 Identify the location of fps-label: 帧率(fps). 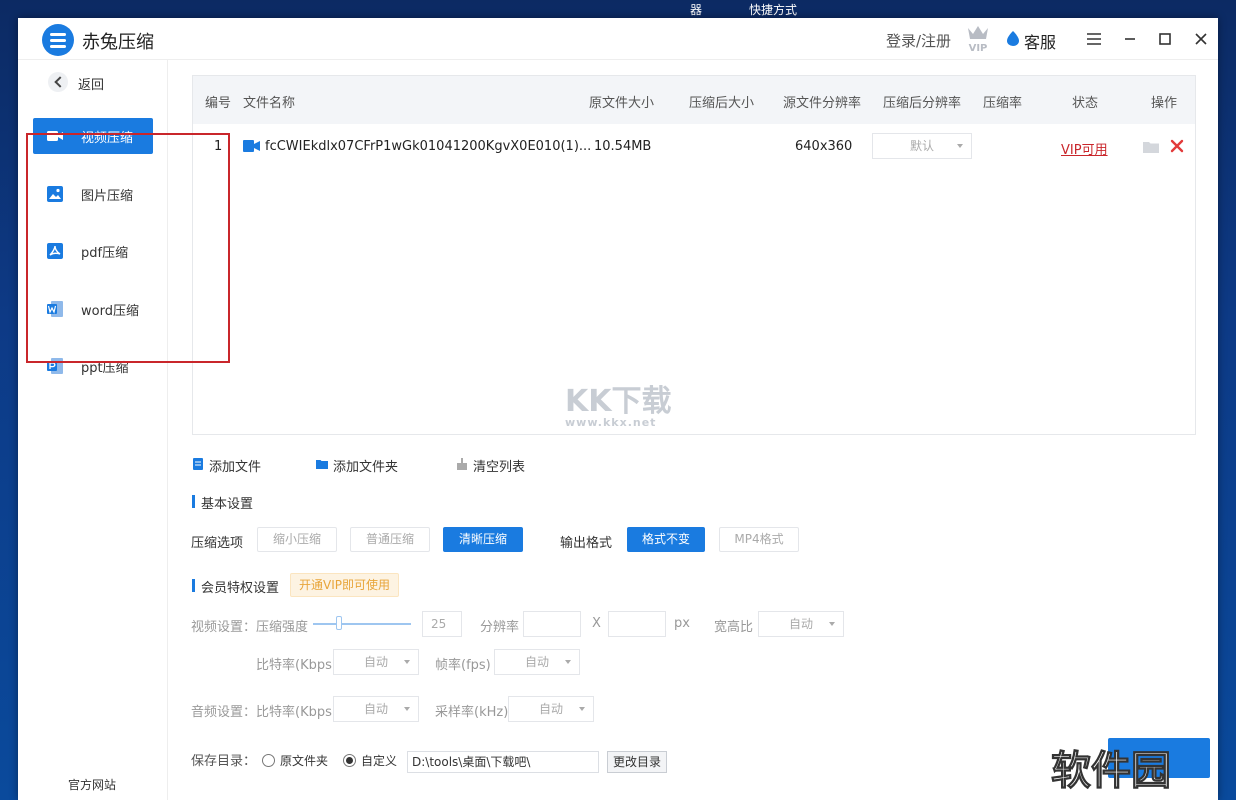
(463, 665).